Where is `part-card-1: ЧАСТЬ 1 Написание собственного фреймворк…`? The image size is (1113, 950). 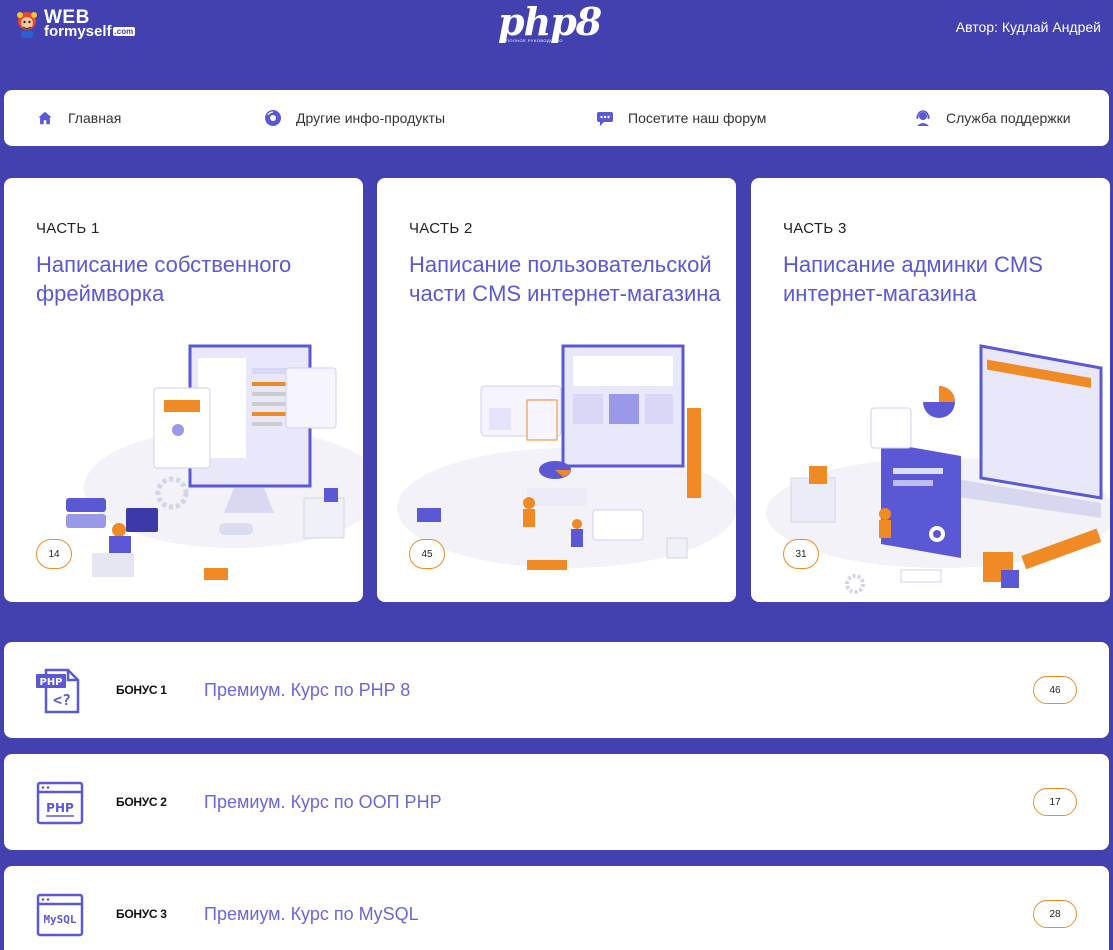
part-card-1: ЧАСТЬ 1 Написание собственного фреймворк… is located at coordinates (183, 390).